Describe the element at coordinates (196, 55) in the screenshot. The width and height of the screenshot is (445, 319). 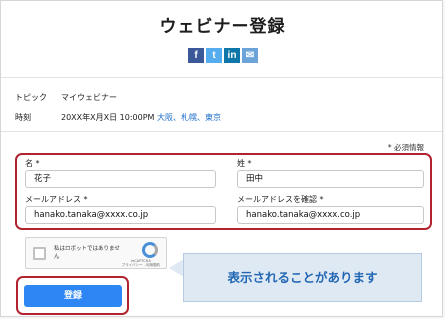
I see `facebook-icon: f` at that location.